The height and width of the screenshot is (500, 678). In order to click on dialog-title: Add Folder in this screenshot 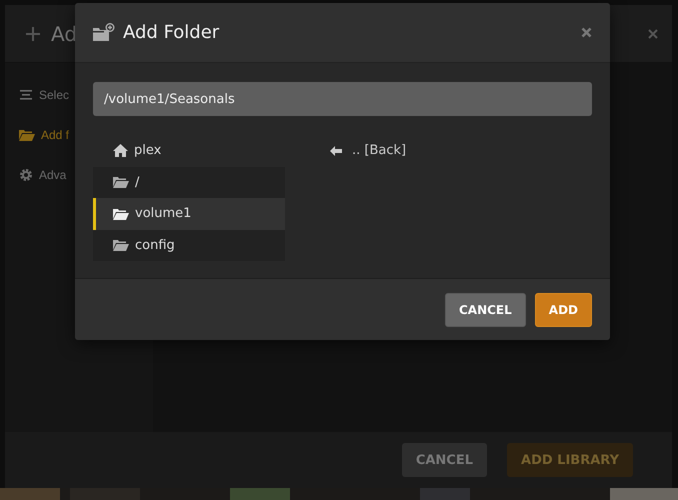, I will do `click(171, 32)`.